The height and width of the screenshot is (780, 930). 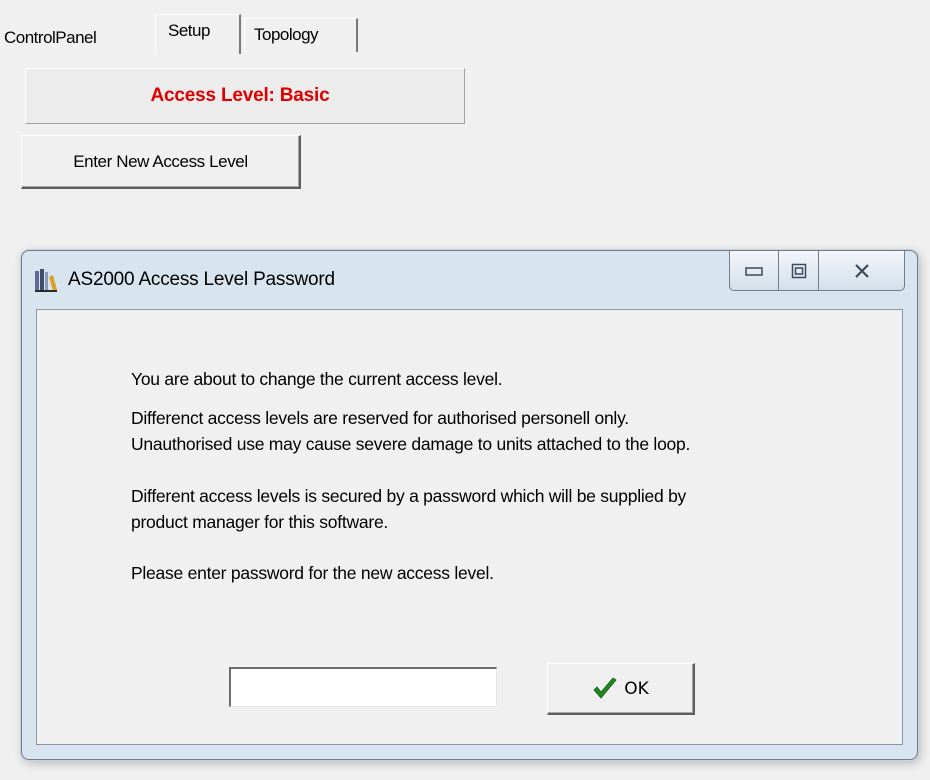 What do you see at coordinates (50, 38) in the screenshot?
I see `tab-controlpanel: ControlPanel` at bounding box center [50, 38].